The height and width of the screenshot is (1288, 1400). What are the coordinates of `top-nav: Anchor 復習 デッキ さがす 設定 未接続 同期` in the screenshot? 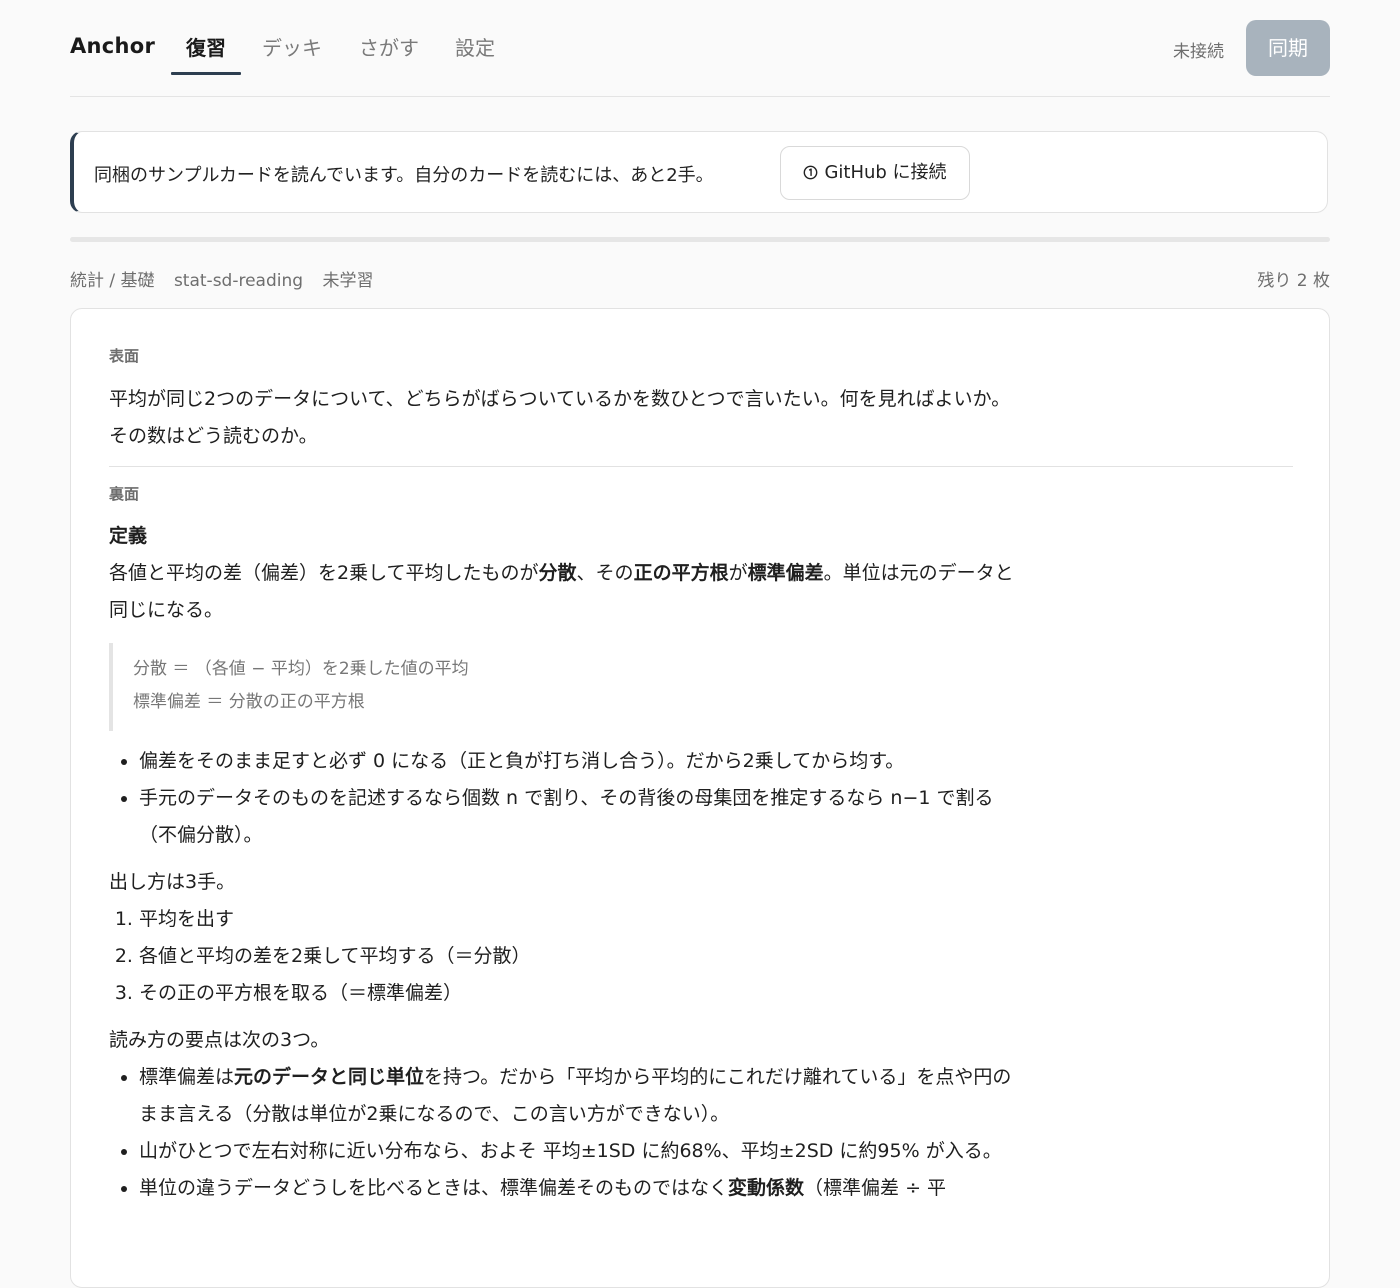 It's located at (700, 48).